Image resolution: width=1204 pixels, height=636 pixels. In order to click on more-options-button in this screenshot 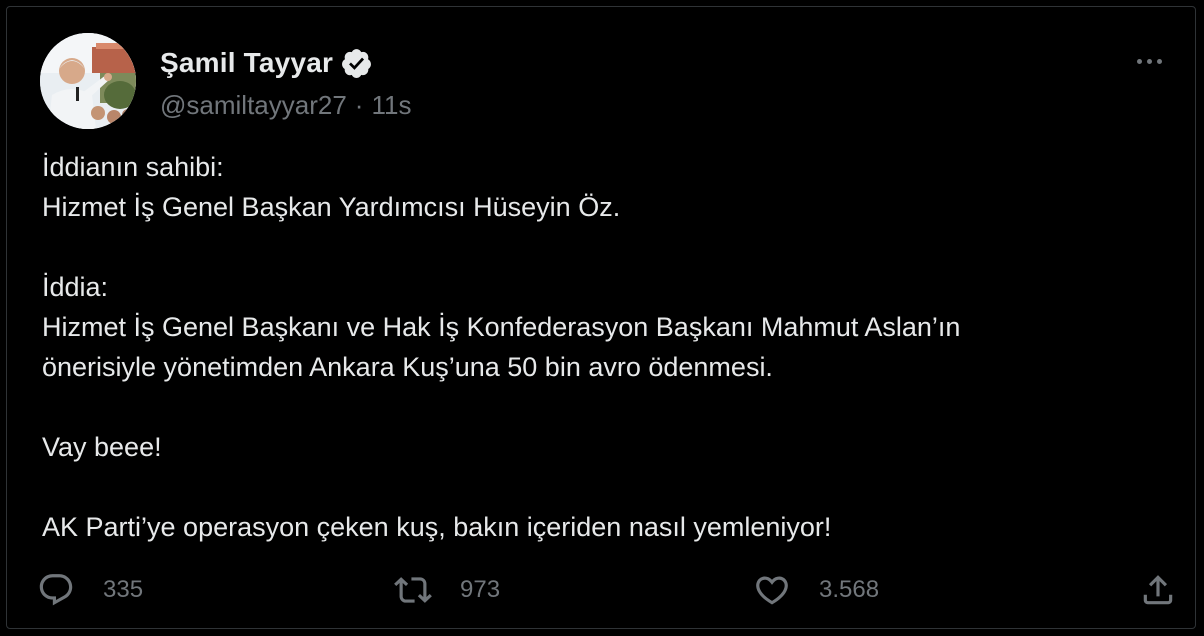, I will do `click(1149, 61)`.